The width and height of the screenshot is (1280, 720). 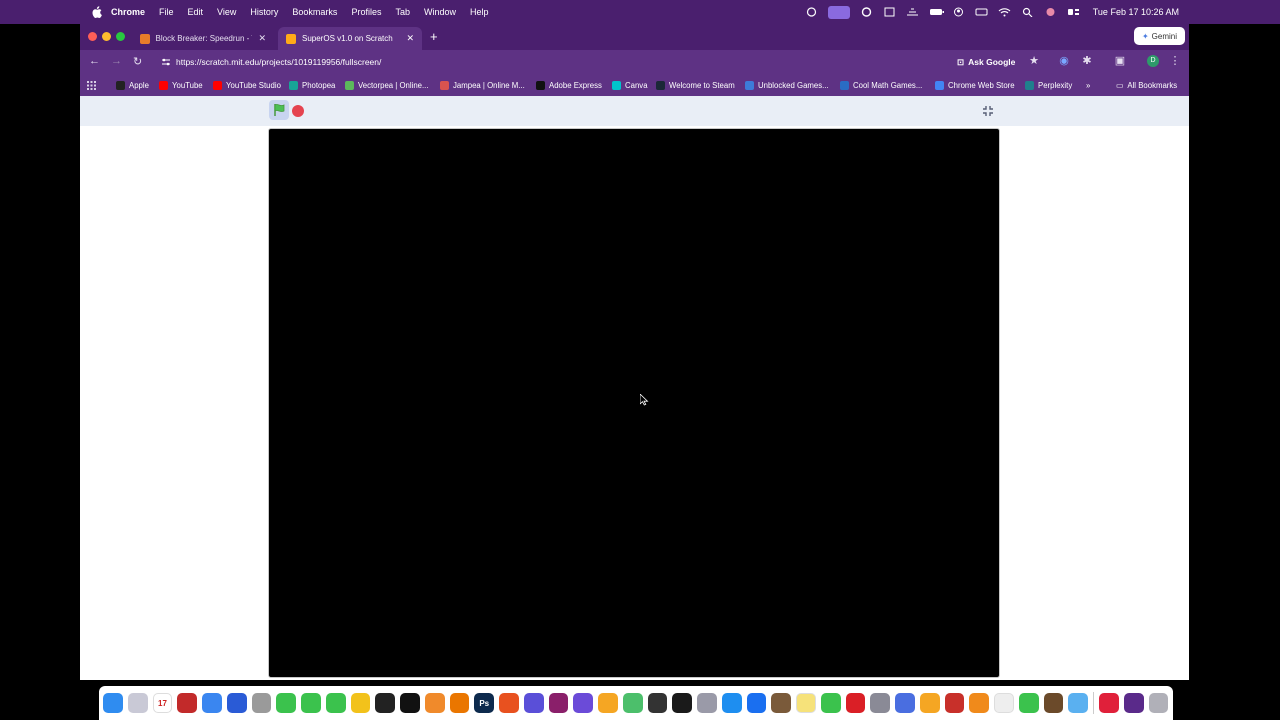 What do you see at coordinates (264, 12) in the screenshot?
I see `menu-item-history: History` at bounding box center [264, 12].